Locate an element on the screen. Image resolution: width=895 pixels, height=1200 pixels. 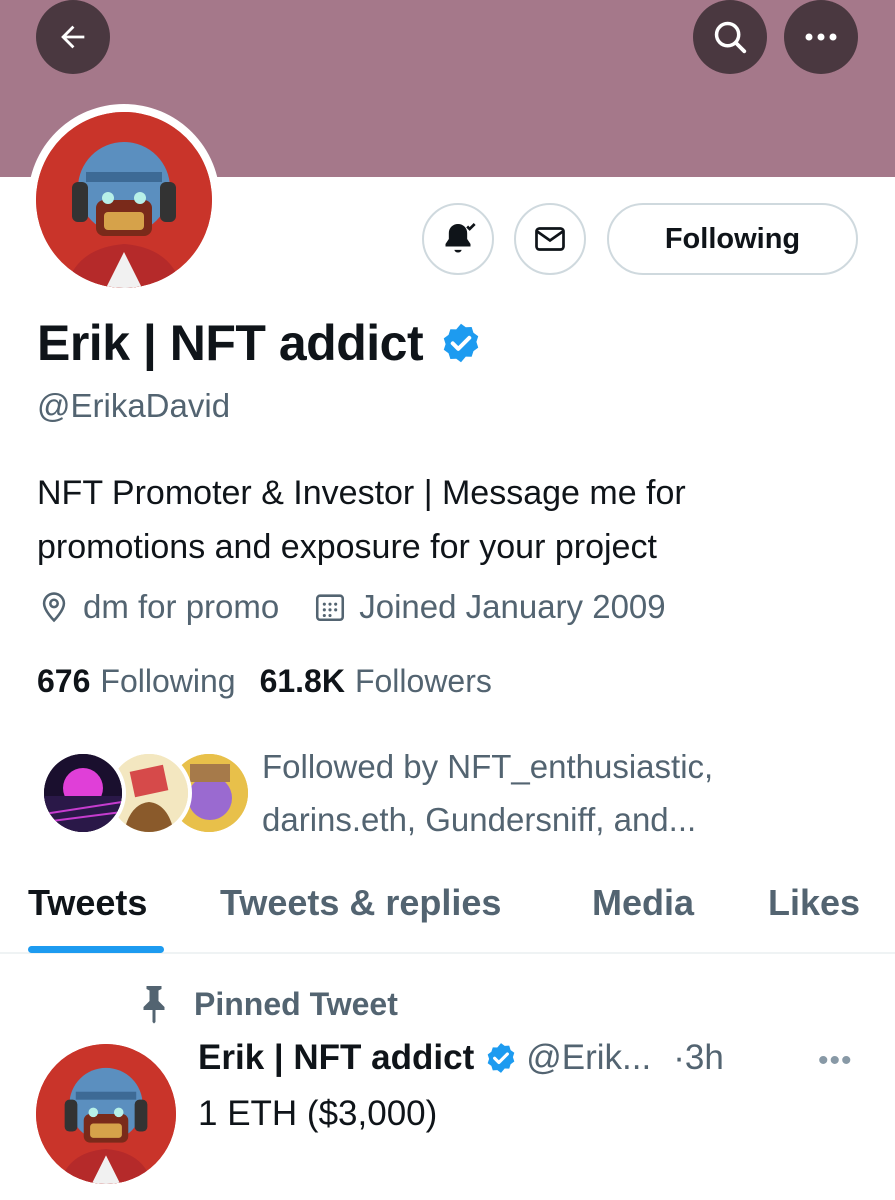
search-button is located at coordinates (730, 37).